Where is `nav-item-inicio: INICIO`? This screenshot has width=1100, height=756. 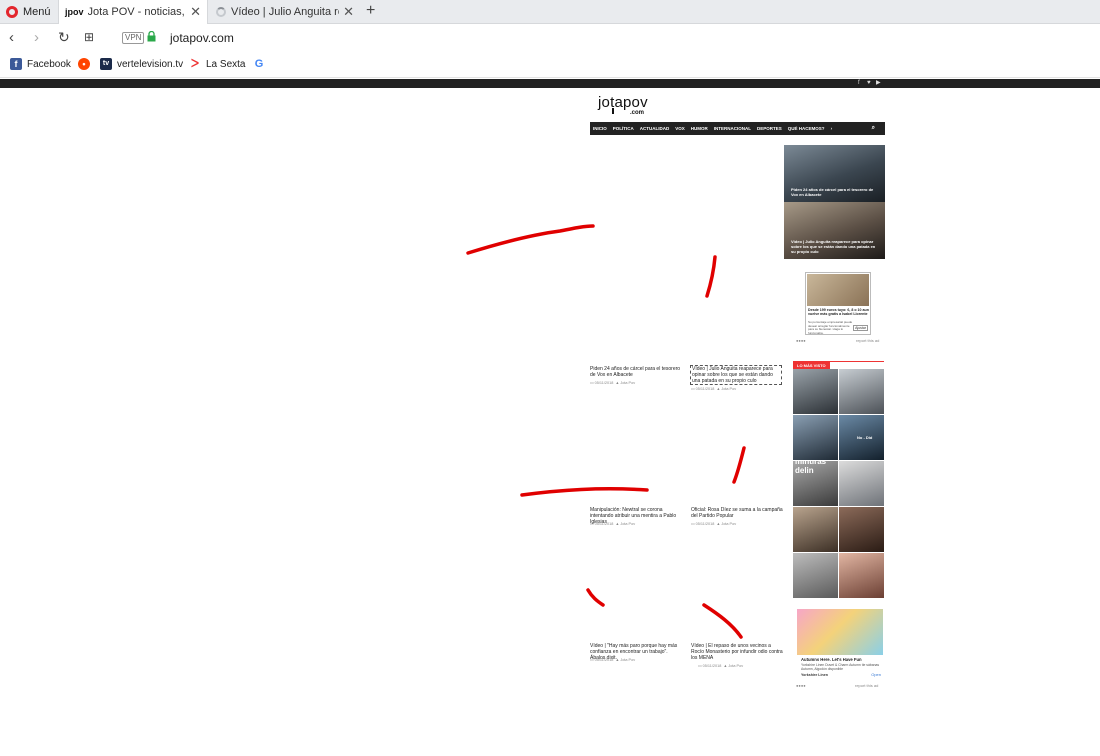 nav-item-inicio: INICIO is located at coordinates (600, 128).